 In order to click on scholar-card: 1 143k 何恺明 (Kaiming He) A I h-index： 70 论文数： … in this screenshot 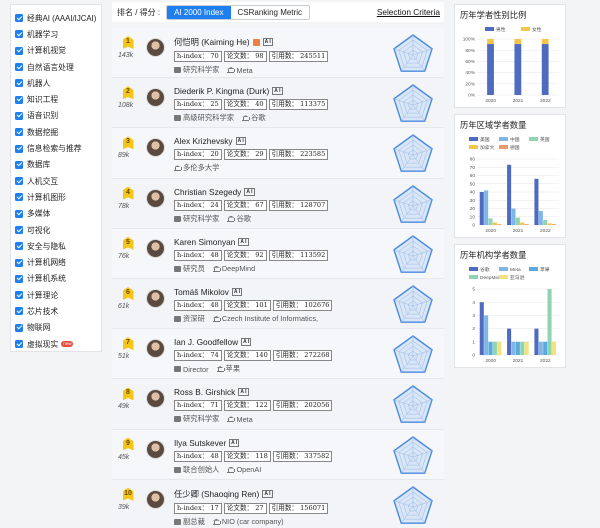, I will do `click(278, 53)`.